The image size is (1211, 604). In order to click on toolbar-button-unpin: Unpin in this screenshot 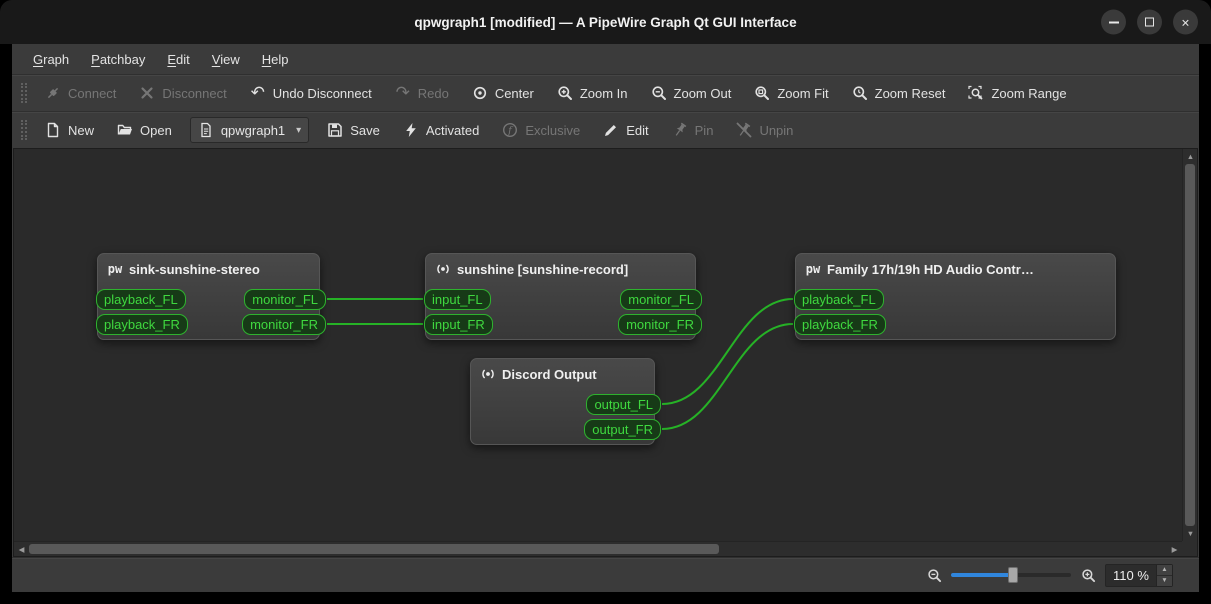, I will do `click(764, 130)`.